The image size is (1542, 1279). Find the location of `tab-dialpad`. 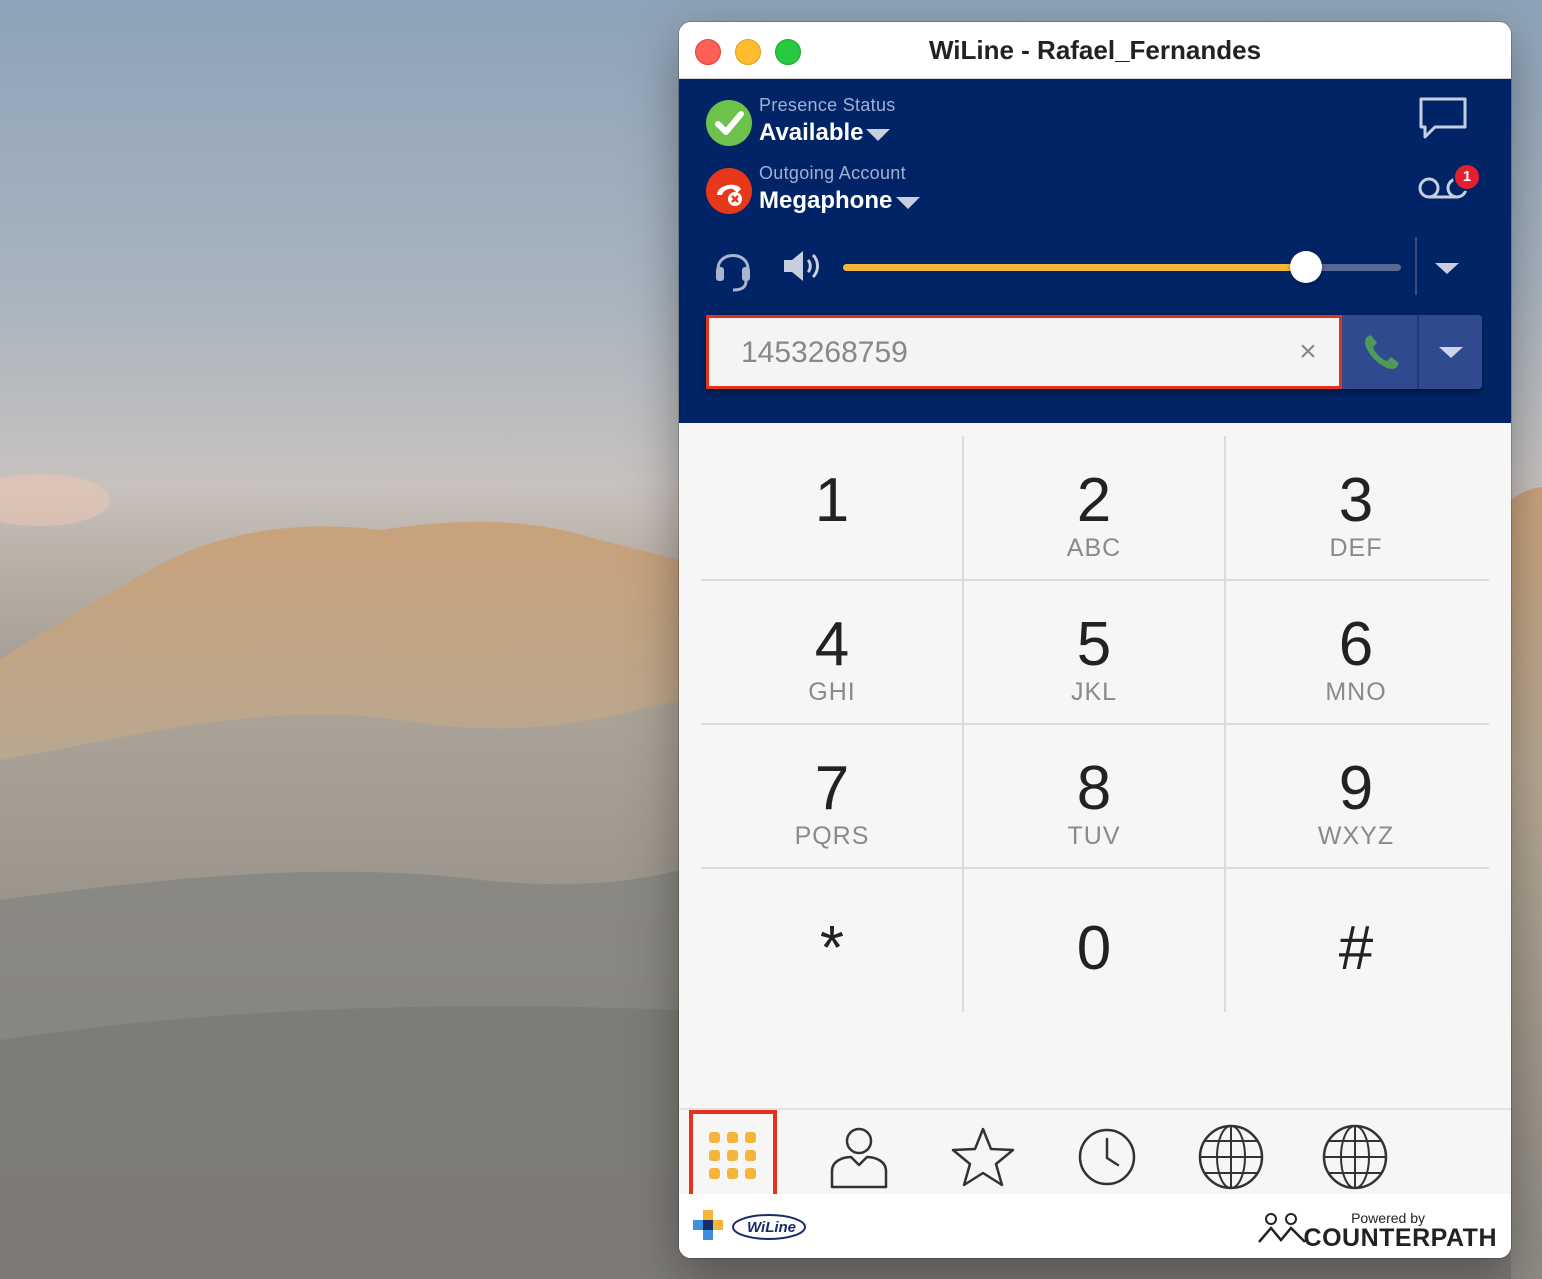

tab-dialpad is located at coordinates (733, 1156).